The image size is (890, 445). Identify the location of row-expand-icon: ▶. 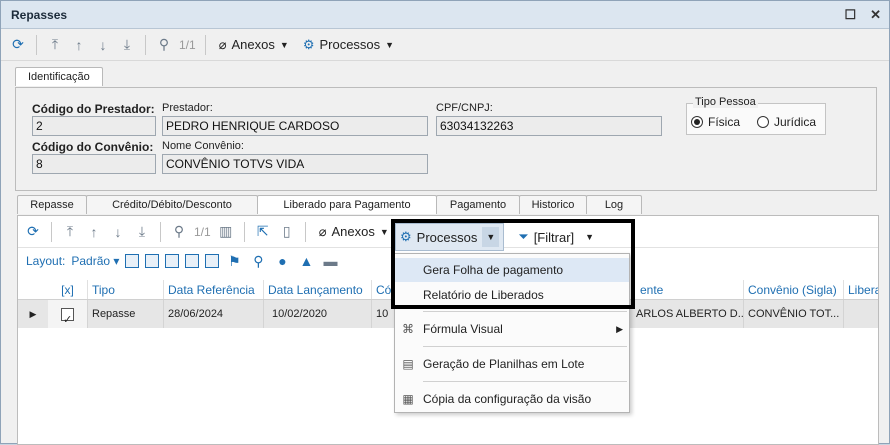
(33, 314).